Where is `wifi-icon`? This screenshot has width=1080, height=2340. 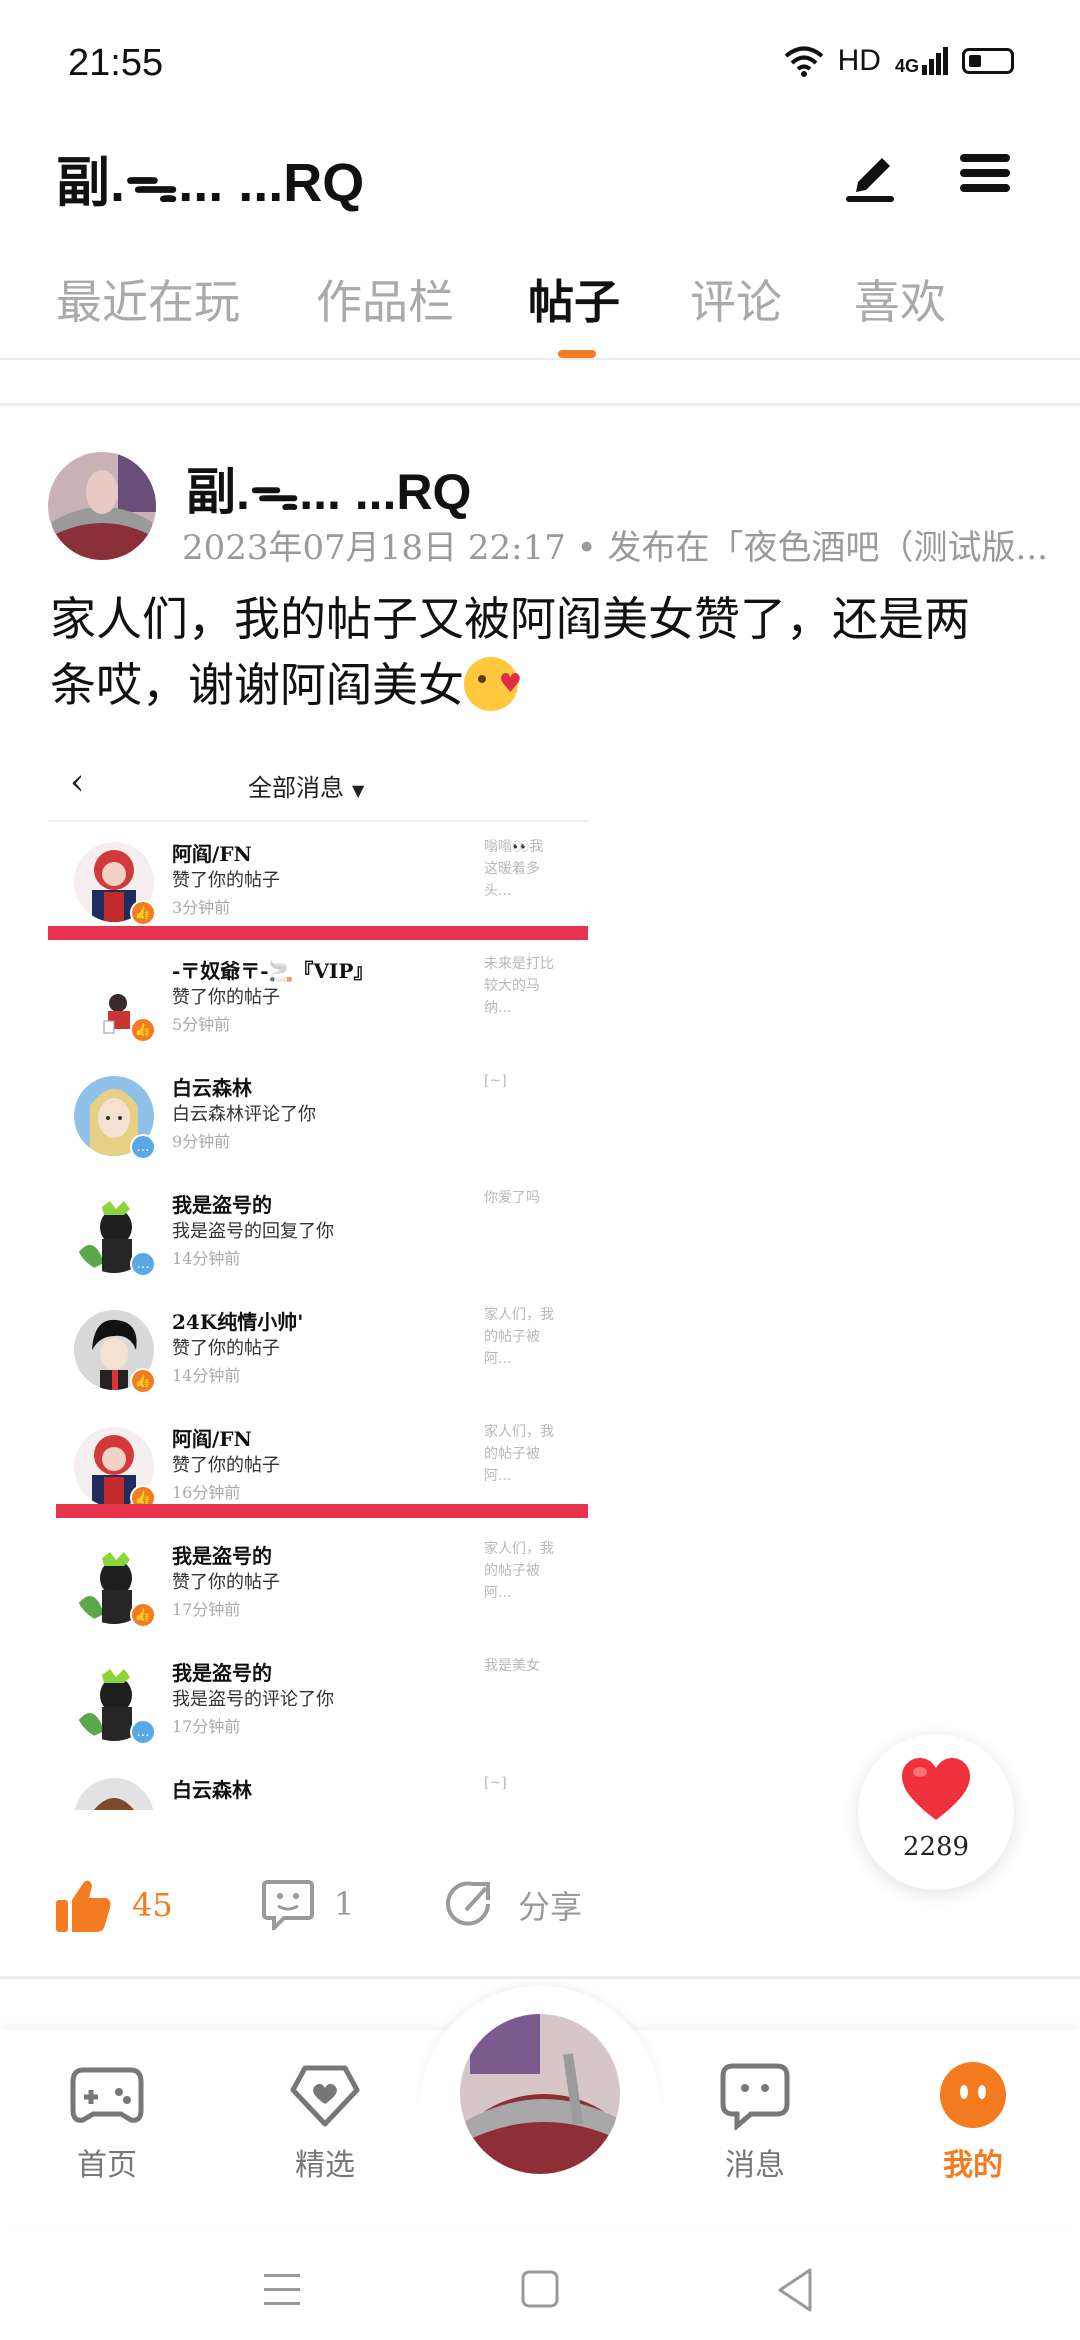
wifi-icon is located at coordinates (803, 61).